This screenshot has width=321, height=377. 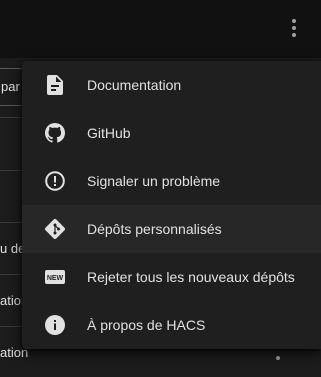 What do you see at coordinates (278, 358) in the screenshot?
I see `background-overflow-icon` at bounding box center [278, 358].